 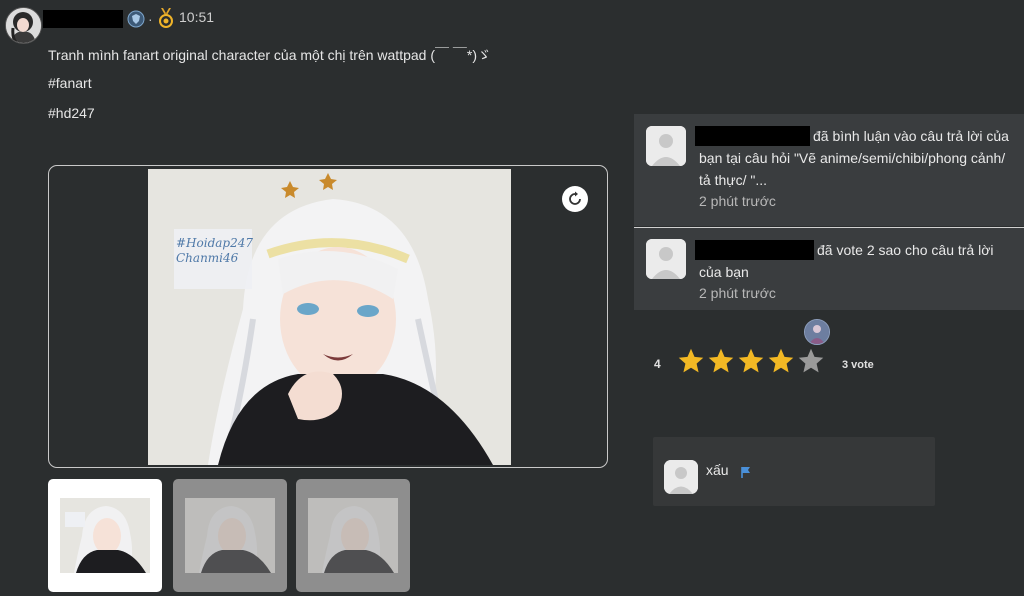 What do you see at coordinates (717, 470) in the screenshot?
I see `comment-text: xấu` at bounding box center [717, 470].